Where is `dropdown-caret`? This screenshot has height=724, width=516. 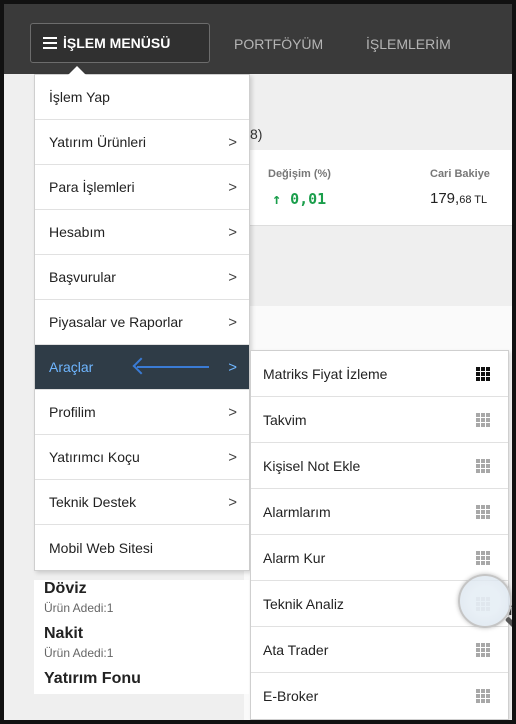
dropdown-caret is located at coordinates (77, 70).